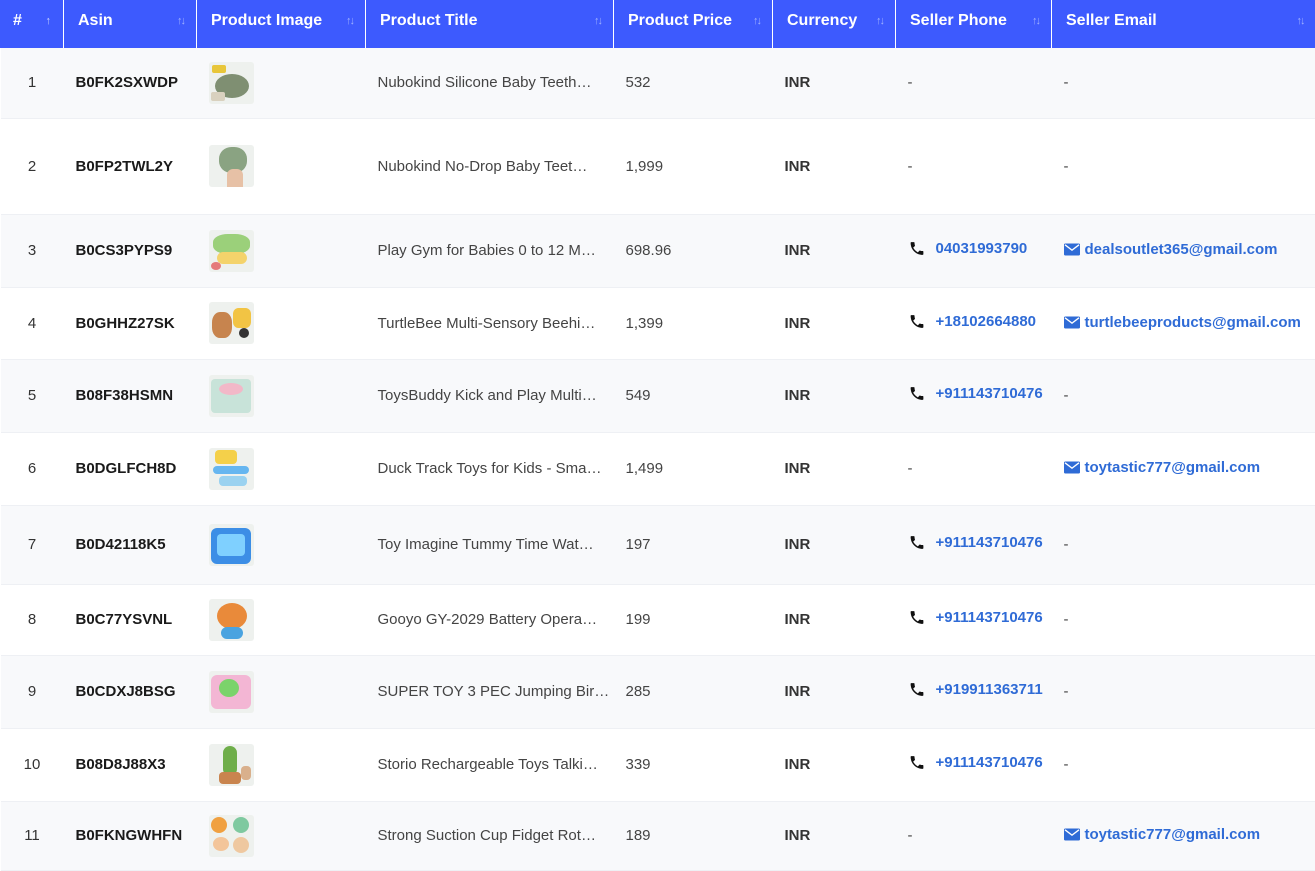  Describe the element at coordinates (1071, 322) in the screenshot. I see `envelope-icon` at that location.